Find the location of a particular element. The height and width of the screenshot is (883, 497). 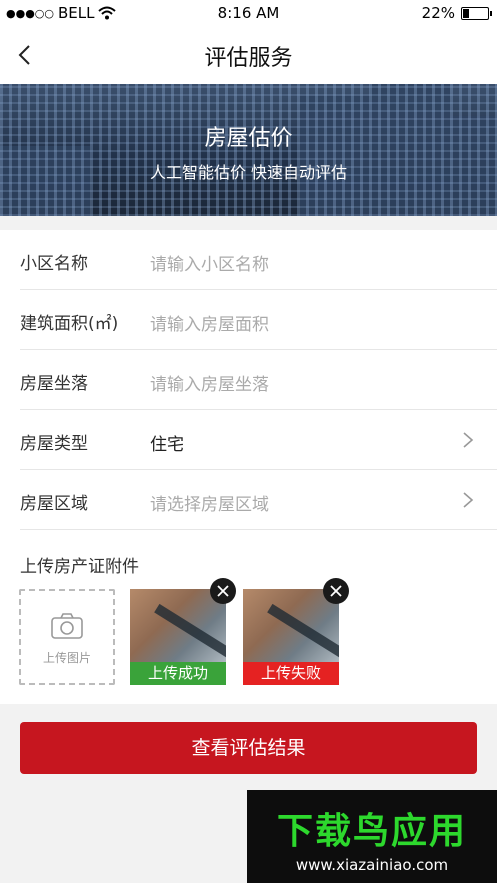

community-name-input: 请输入小区名称 is located at coordinates (209, 262).